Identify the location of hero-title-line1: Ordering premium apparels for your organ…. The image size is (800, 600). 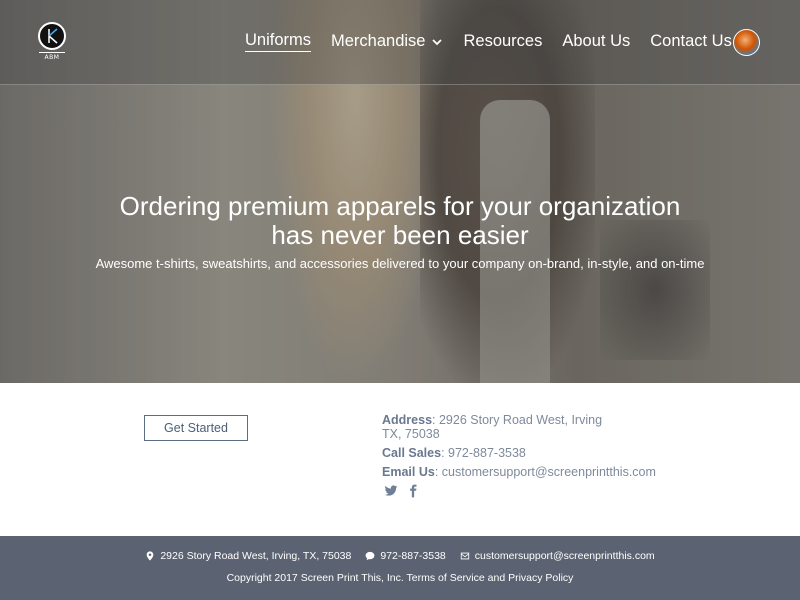
(400, 206).